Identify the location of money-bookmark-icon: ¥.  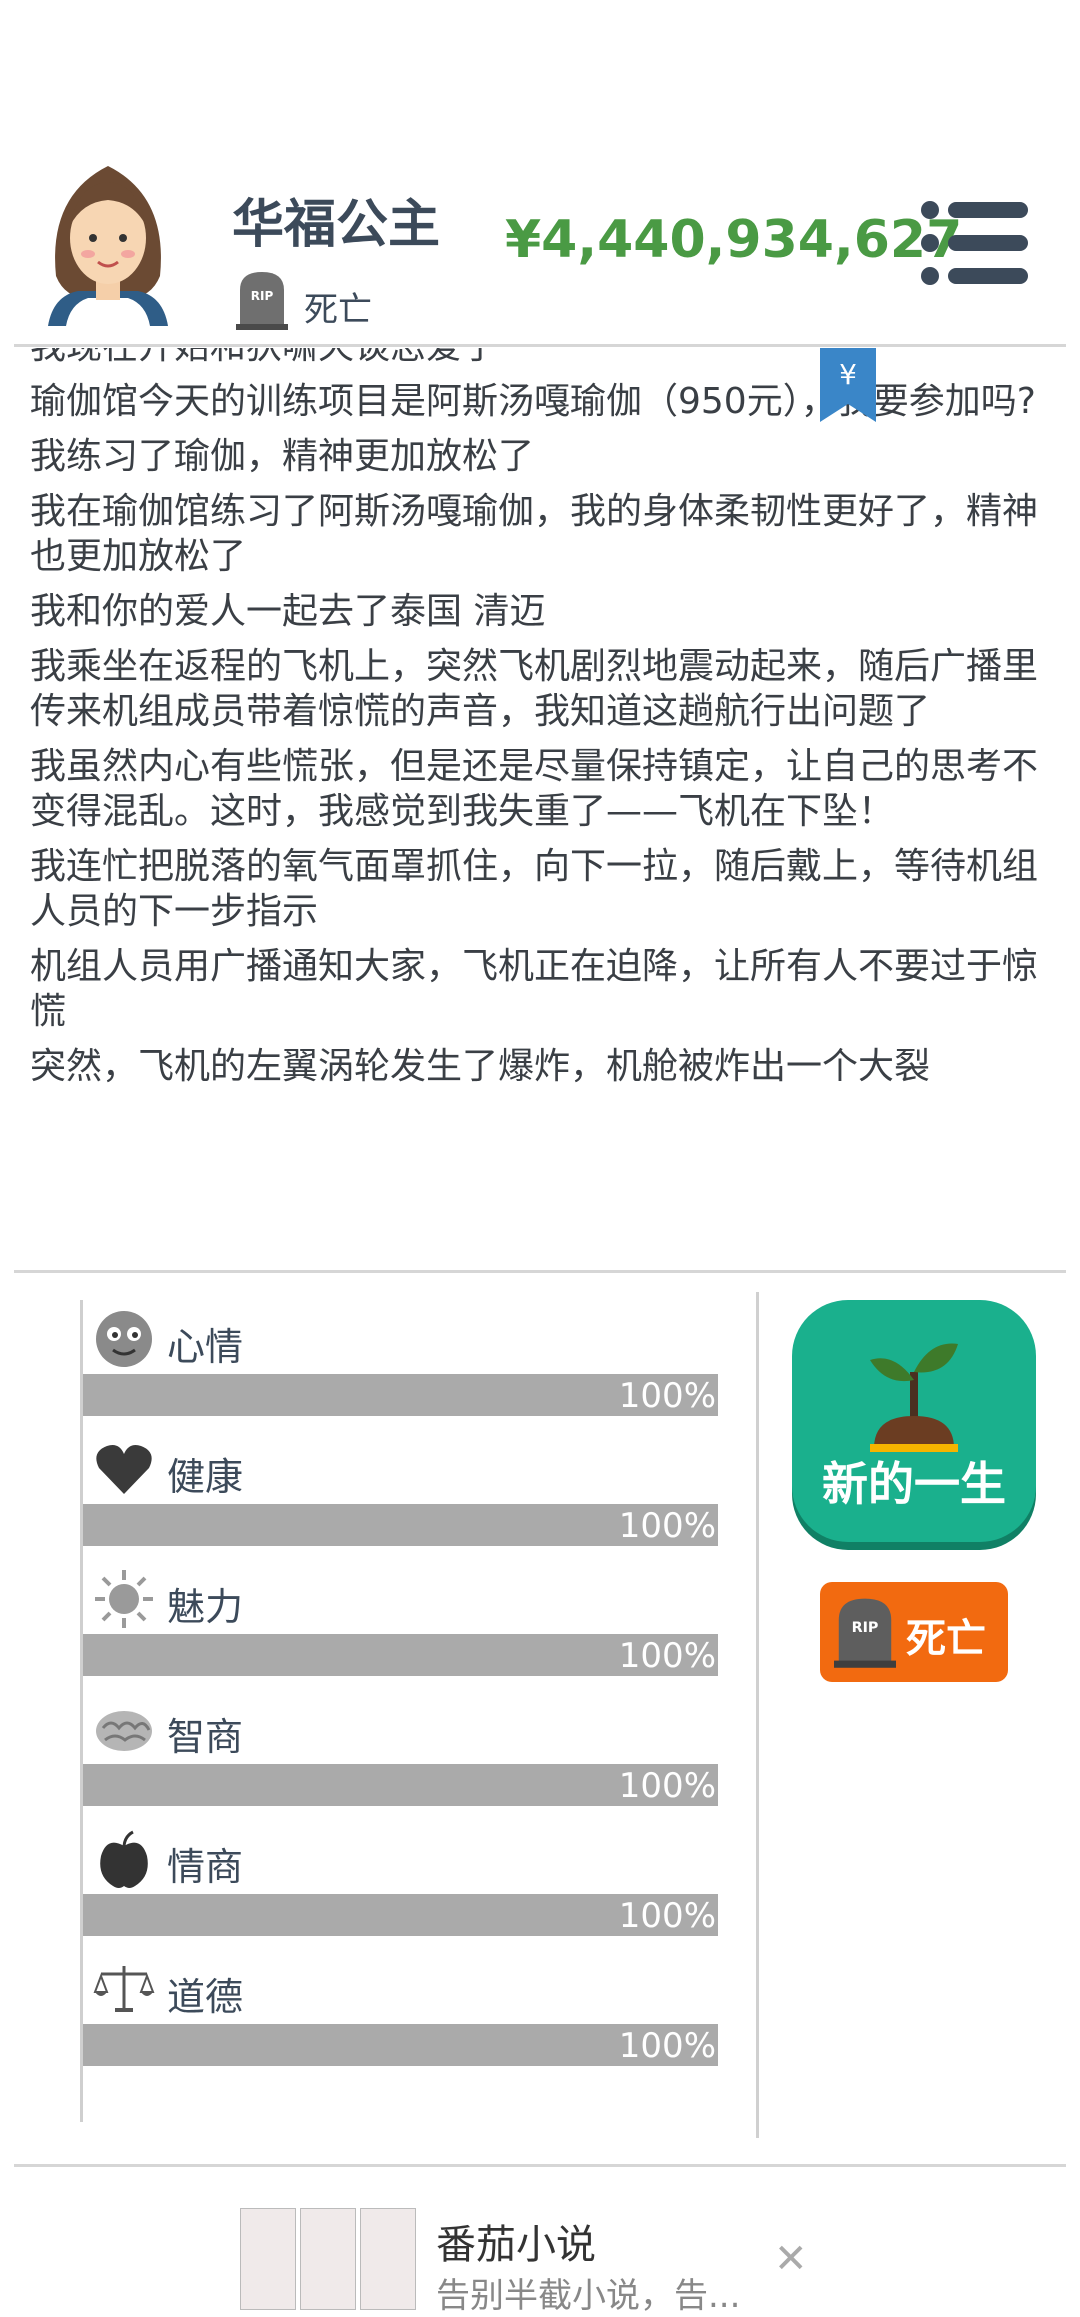
(848, 385).